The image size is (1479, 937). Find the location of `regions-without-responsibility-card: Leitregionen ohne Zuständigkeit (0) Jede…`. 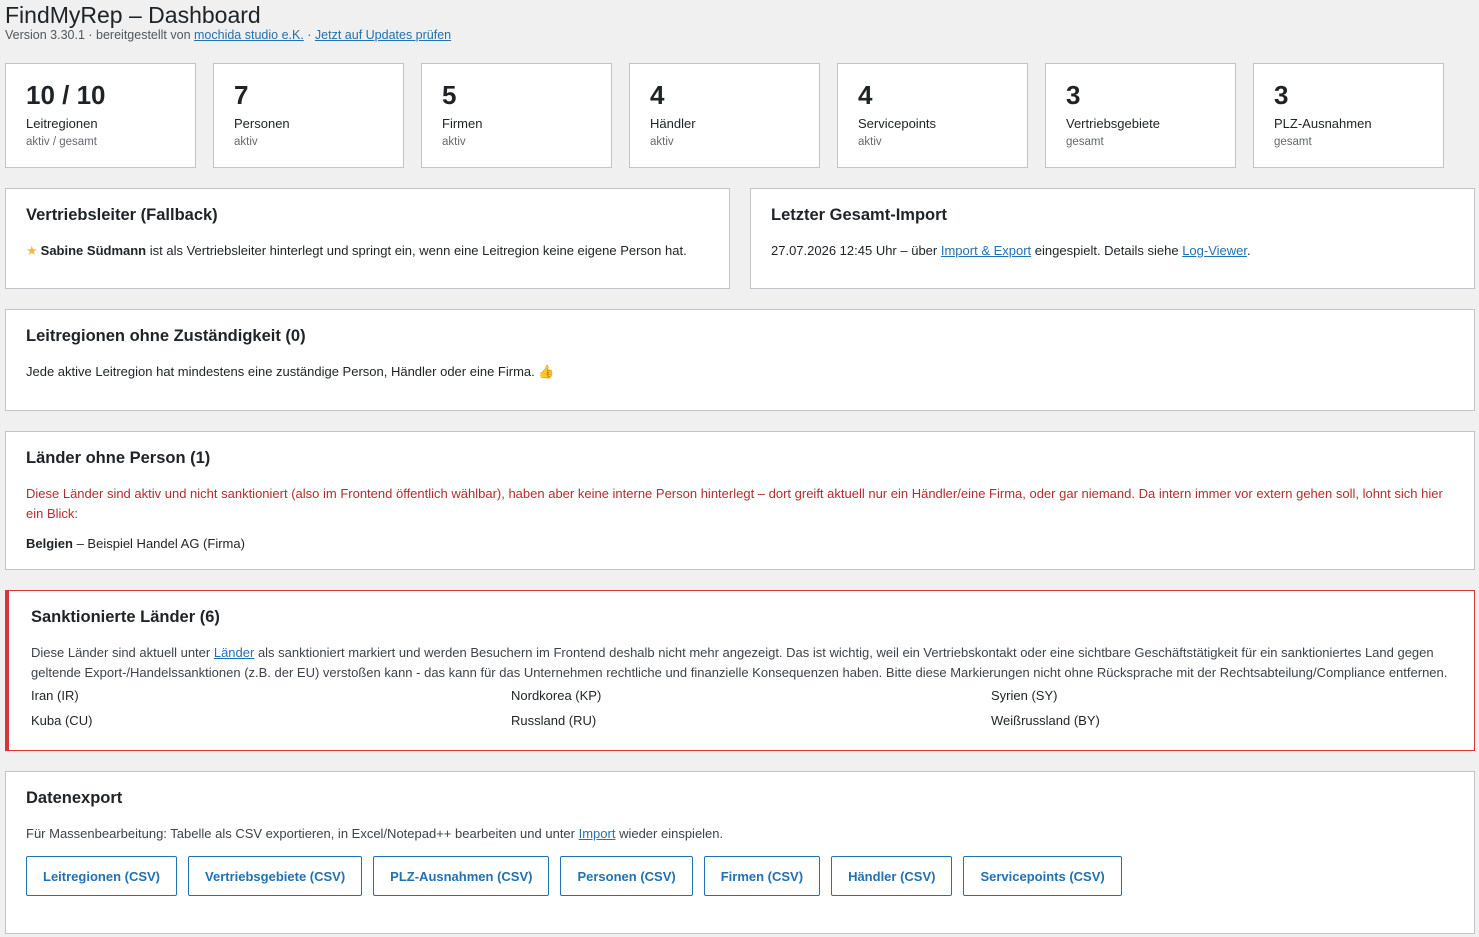

regions-without-responsibility-card: Leitregionen ohne Zuständigkeit (0) Jede… is located at coordinates (740, 360).